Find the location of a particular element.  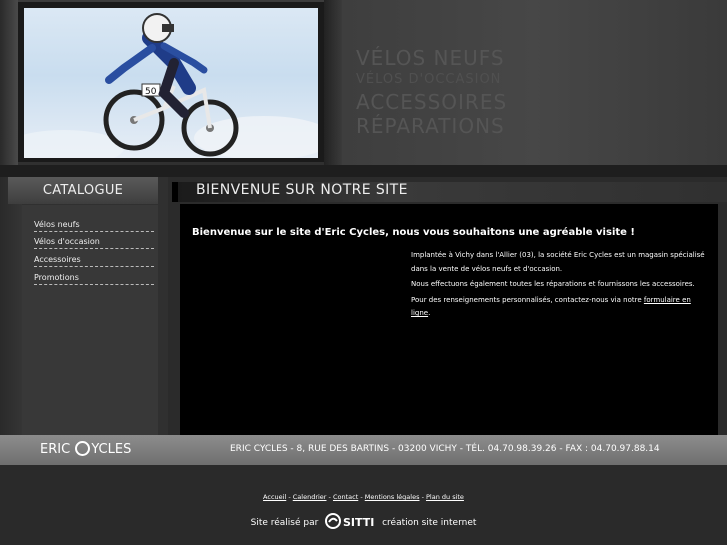

header-menu-accessoires: ACCESSOIRES is located at coordinates (431, 102).